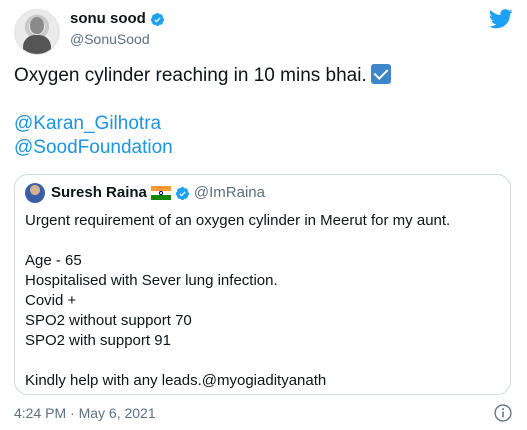 This screenshot has height=430, width=527. Describe the element at coordinates (87, 123) in the screenshot. I see `mention-link-karan: @Karan_Gilhotra` at that location.